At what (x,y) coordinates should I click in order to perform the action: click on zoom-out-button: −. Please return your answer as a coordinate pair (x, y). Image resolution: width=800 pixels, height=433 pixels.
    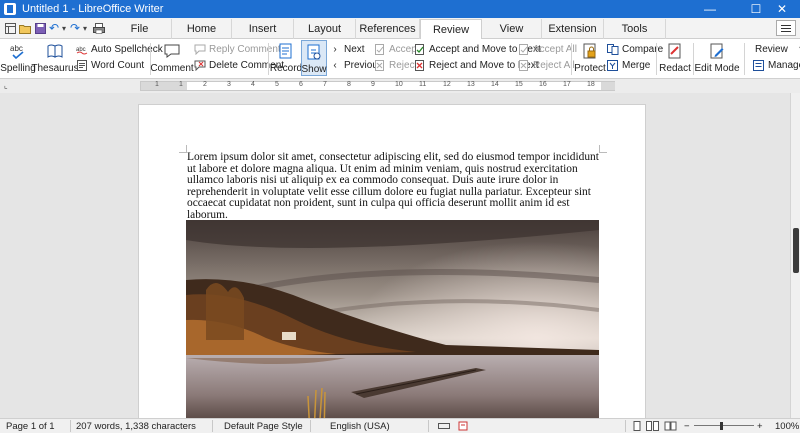
    Looking at the image, I should click on (687, 426).